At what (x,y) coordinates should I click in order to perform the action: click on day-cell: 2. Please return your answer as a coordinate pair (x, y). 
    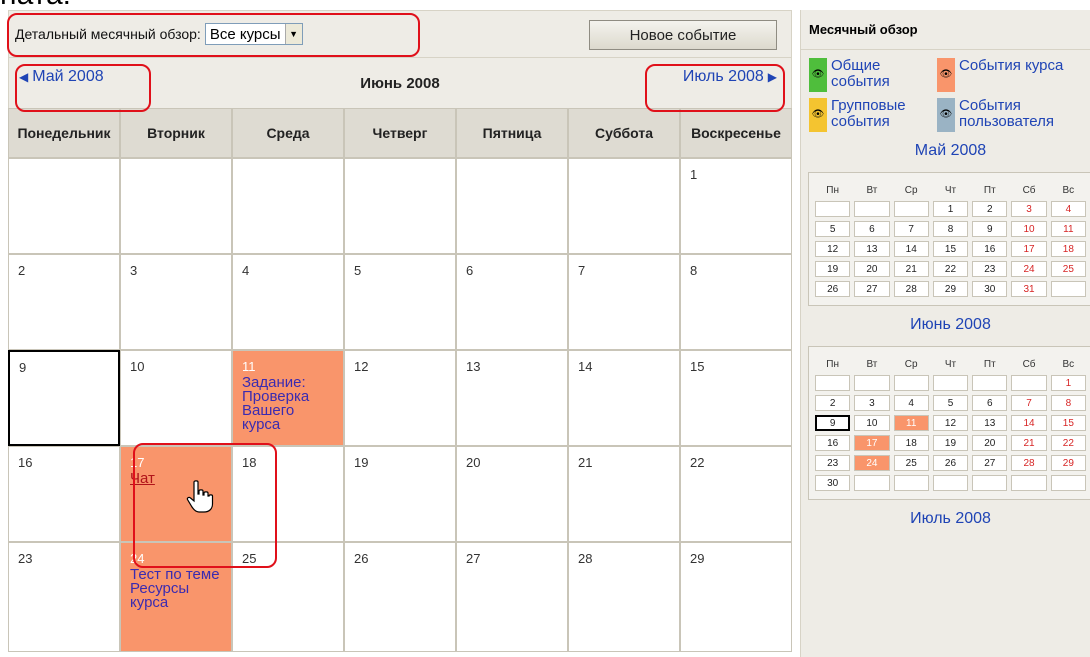
    Looking at the image, I should click on (64, 302).